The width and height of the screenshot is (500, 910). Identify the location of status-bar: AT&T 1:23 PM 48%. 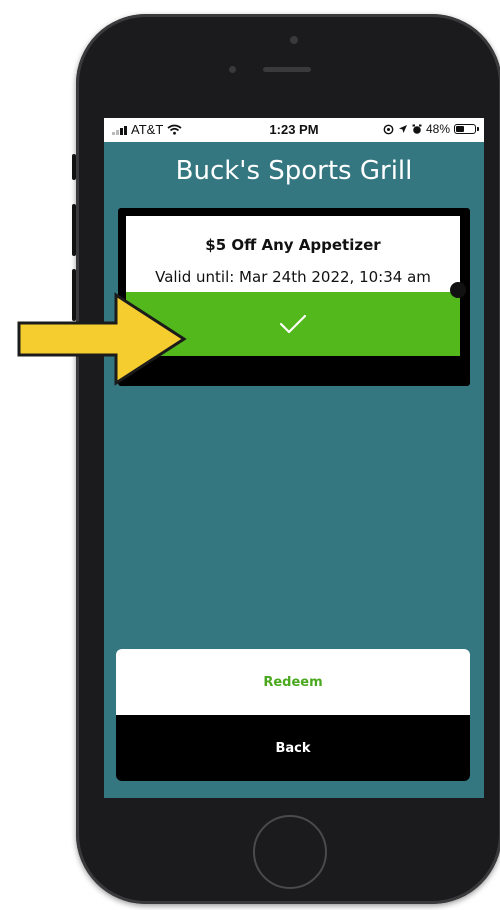
(294, 130).